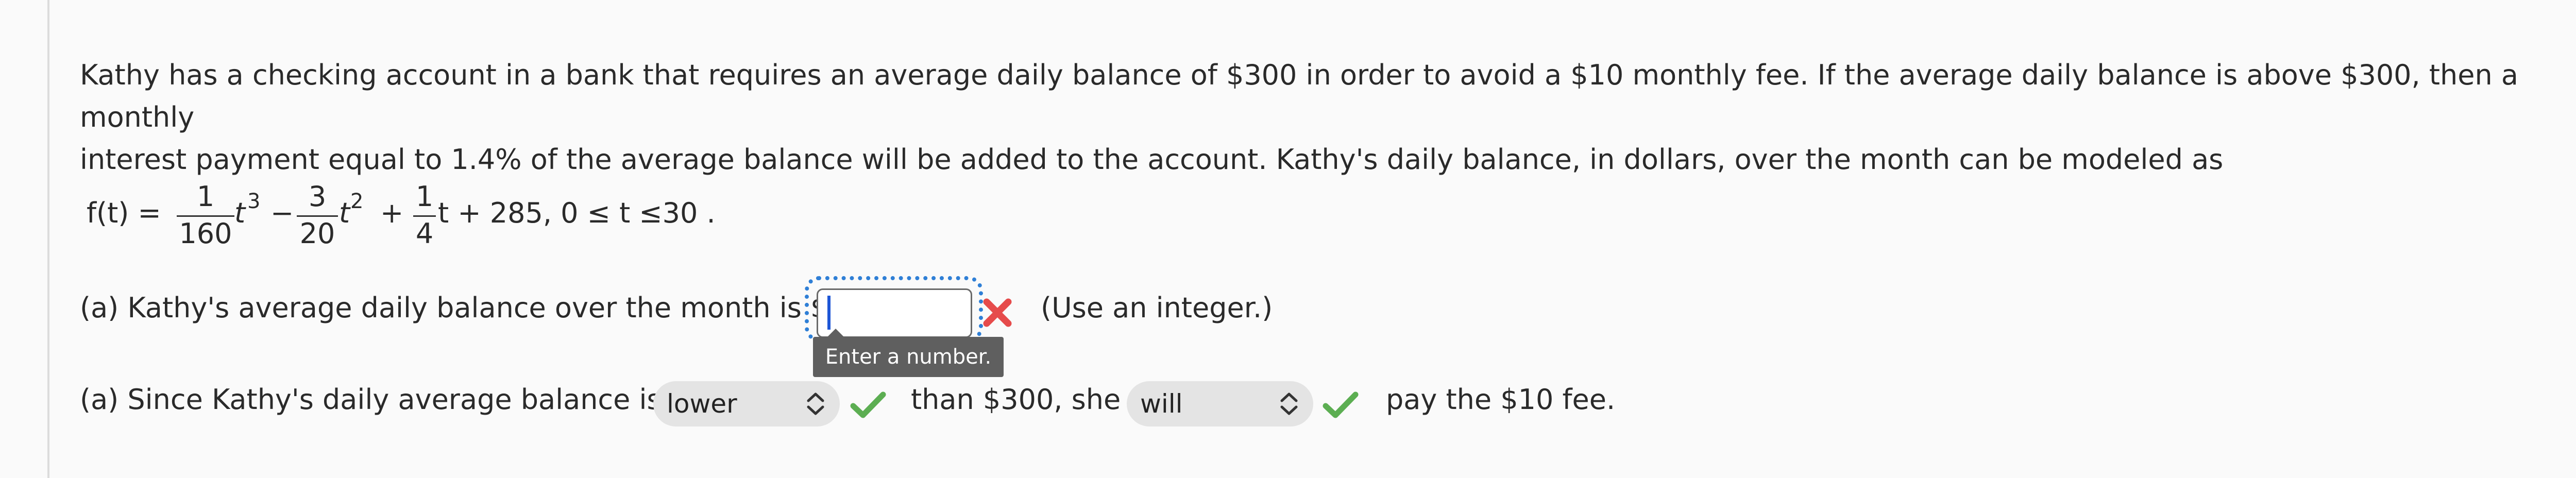  What do you see at coordinates (1157, 308) in the screenshot?
I see `use-integer-hint: (Use an integer.)` at bounding box center [1157, 308].